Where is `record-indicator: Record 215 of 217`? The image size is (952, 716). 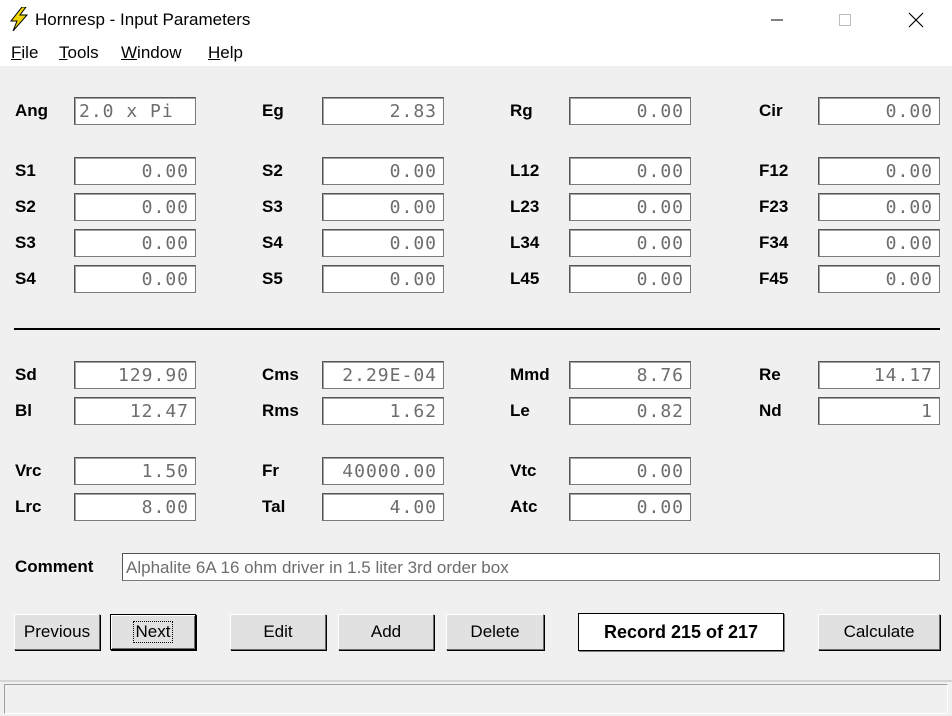
record-indicator: Record 215 of 217 is located at coordinates (681, 632).